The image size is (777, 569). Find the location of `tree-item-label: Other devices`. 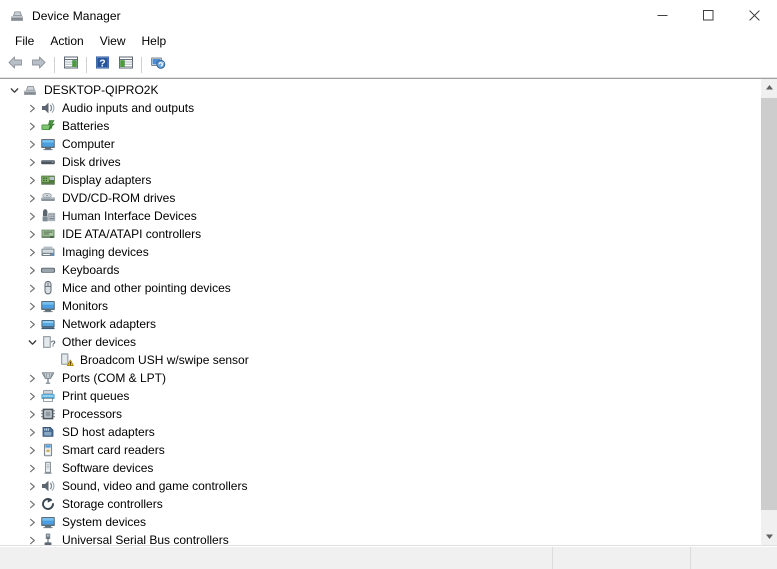

tree-item-label: Other devices is located at coordinates (99, 342).